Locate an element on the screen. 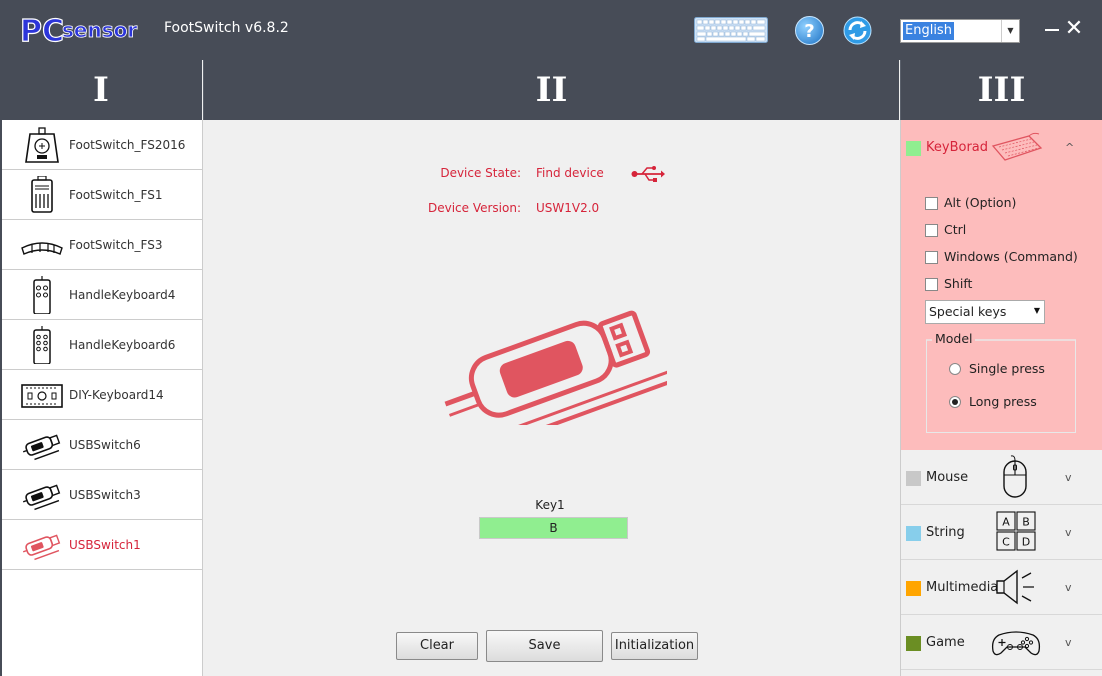  chevron-up-icon: ^ is located at coordinates (1069, 147).